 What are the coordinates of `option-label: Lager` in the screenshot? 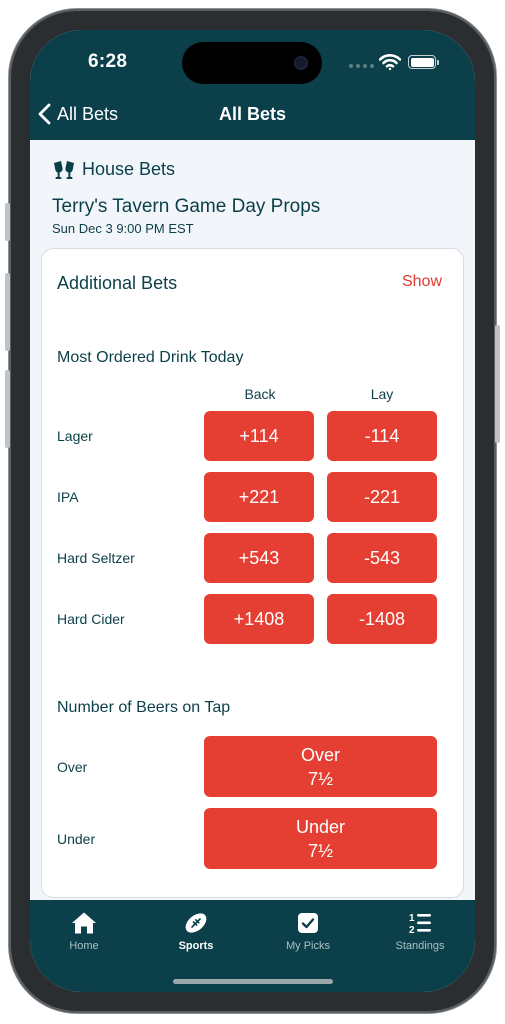 It's located at (75, 436).